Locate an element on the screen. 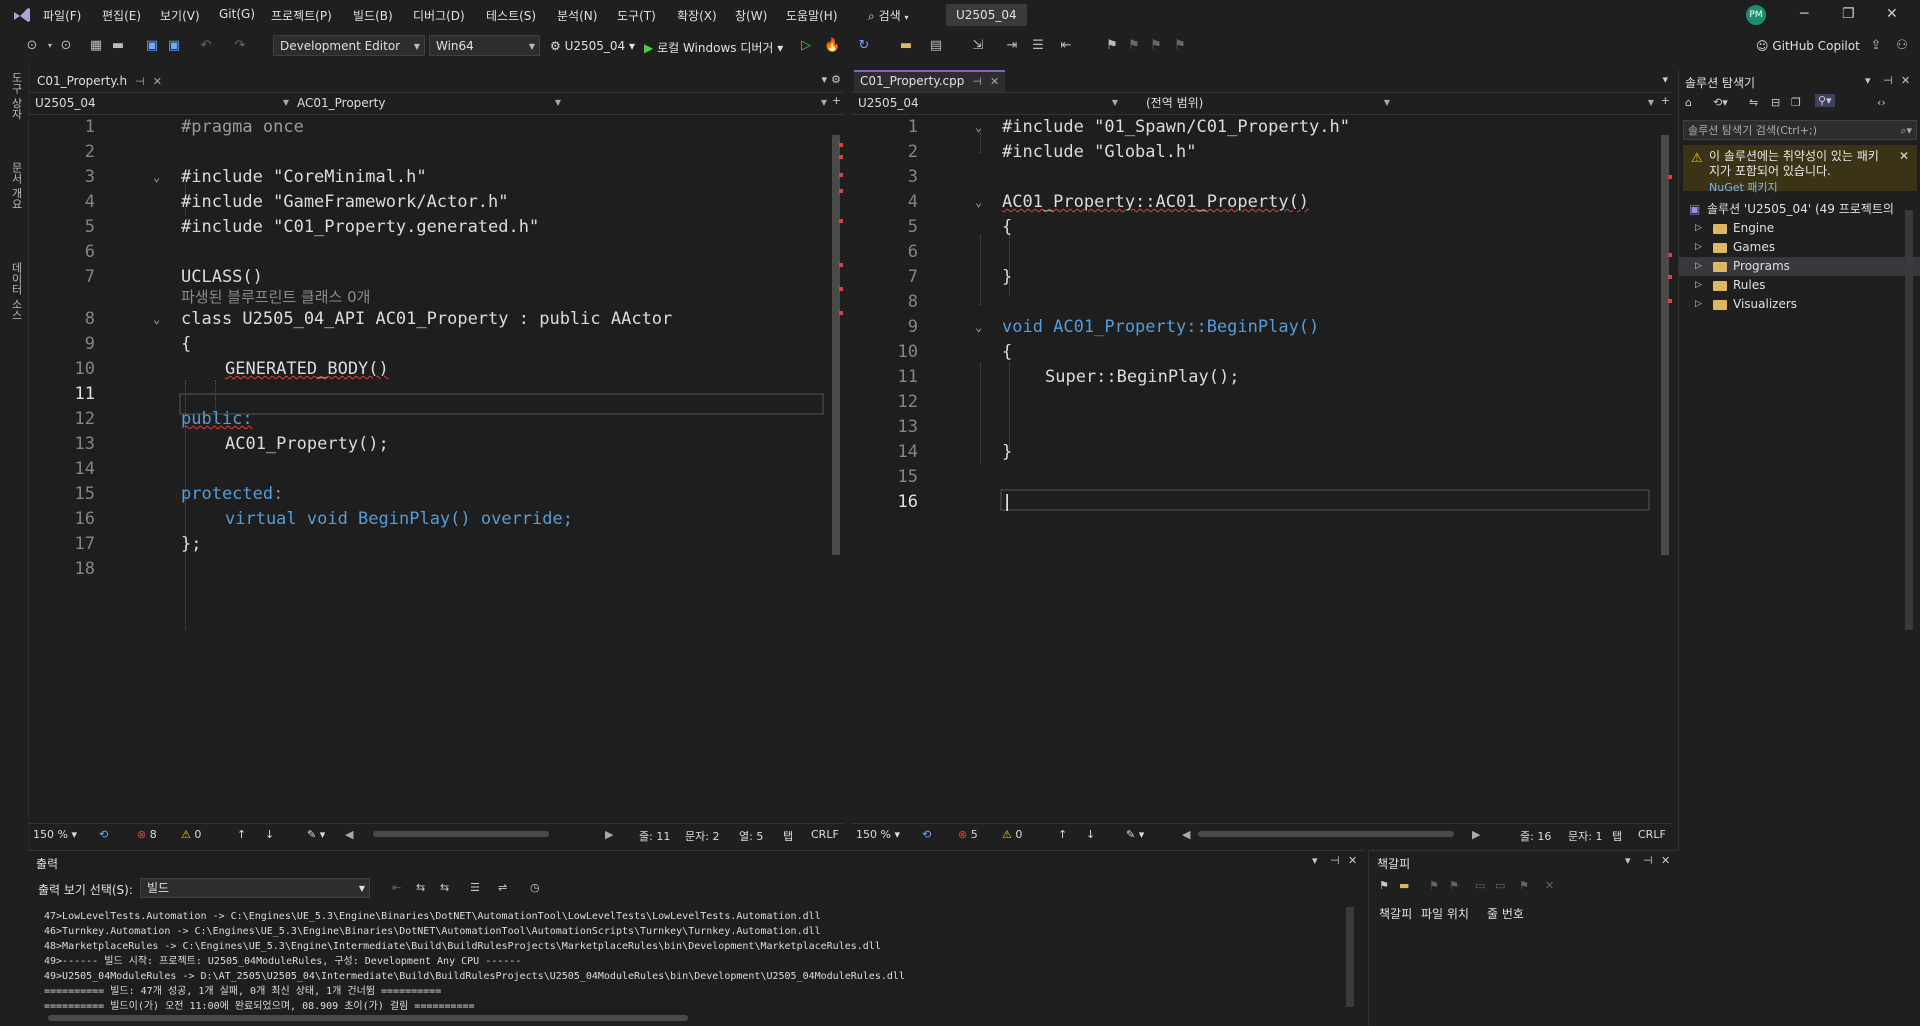 The width and height of the screenshot is (1920, 1026). home-icon: ⌂ is located at coordinates (1688, 102).